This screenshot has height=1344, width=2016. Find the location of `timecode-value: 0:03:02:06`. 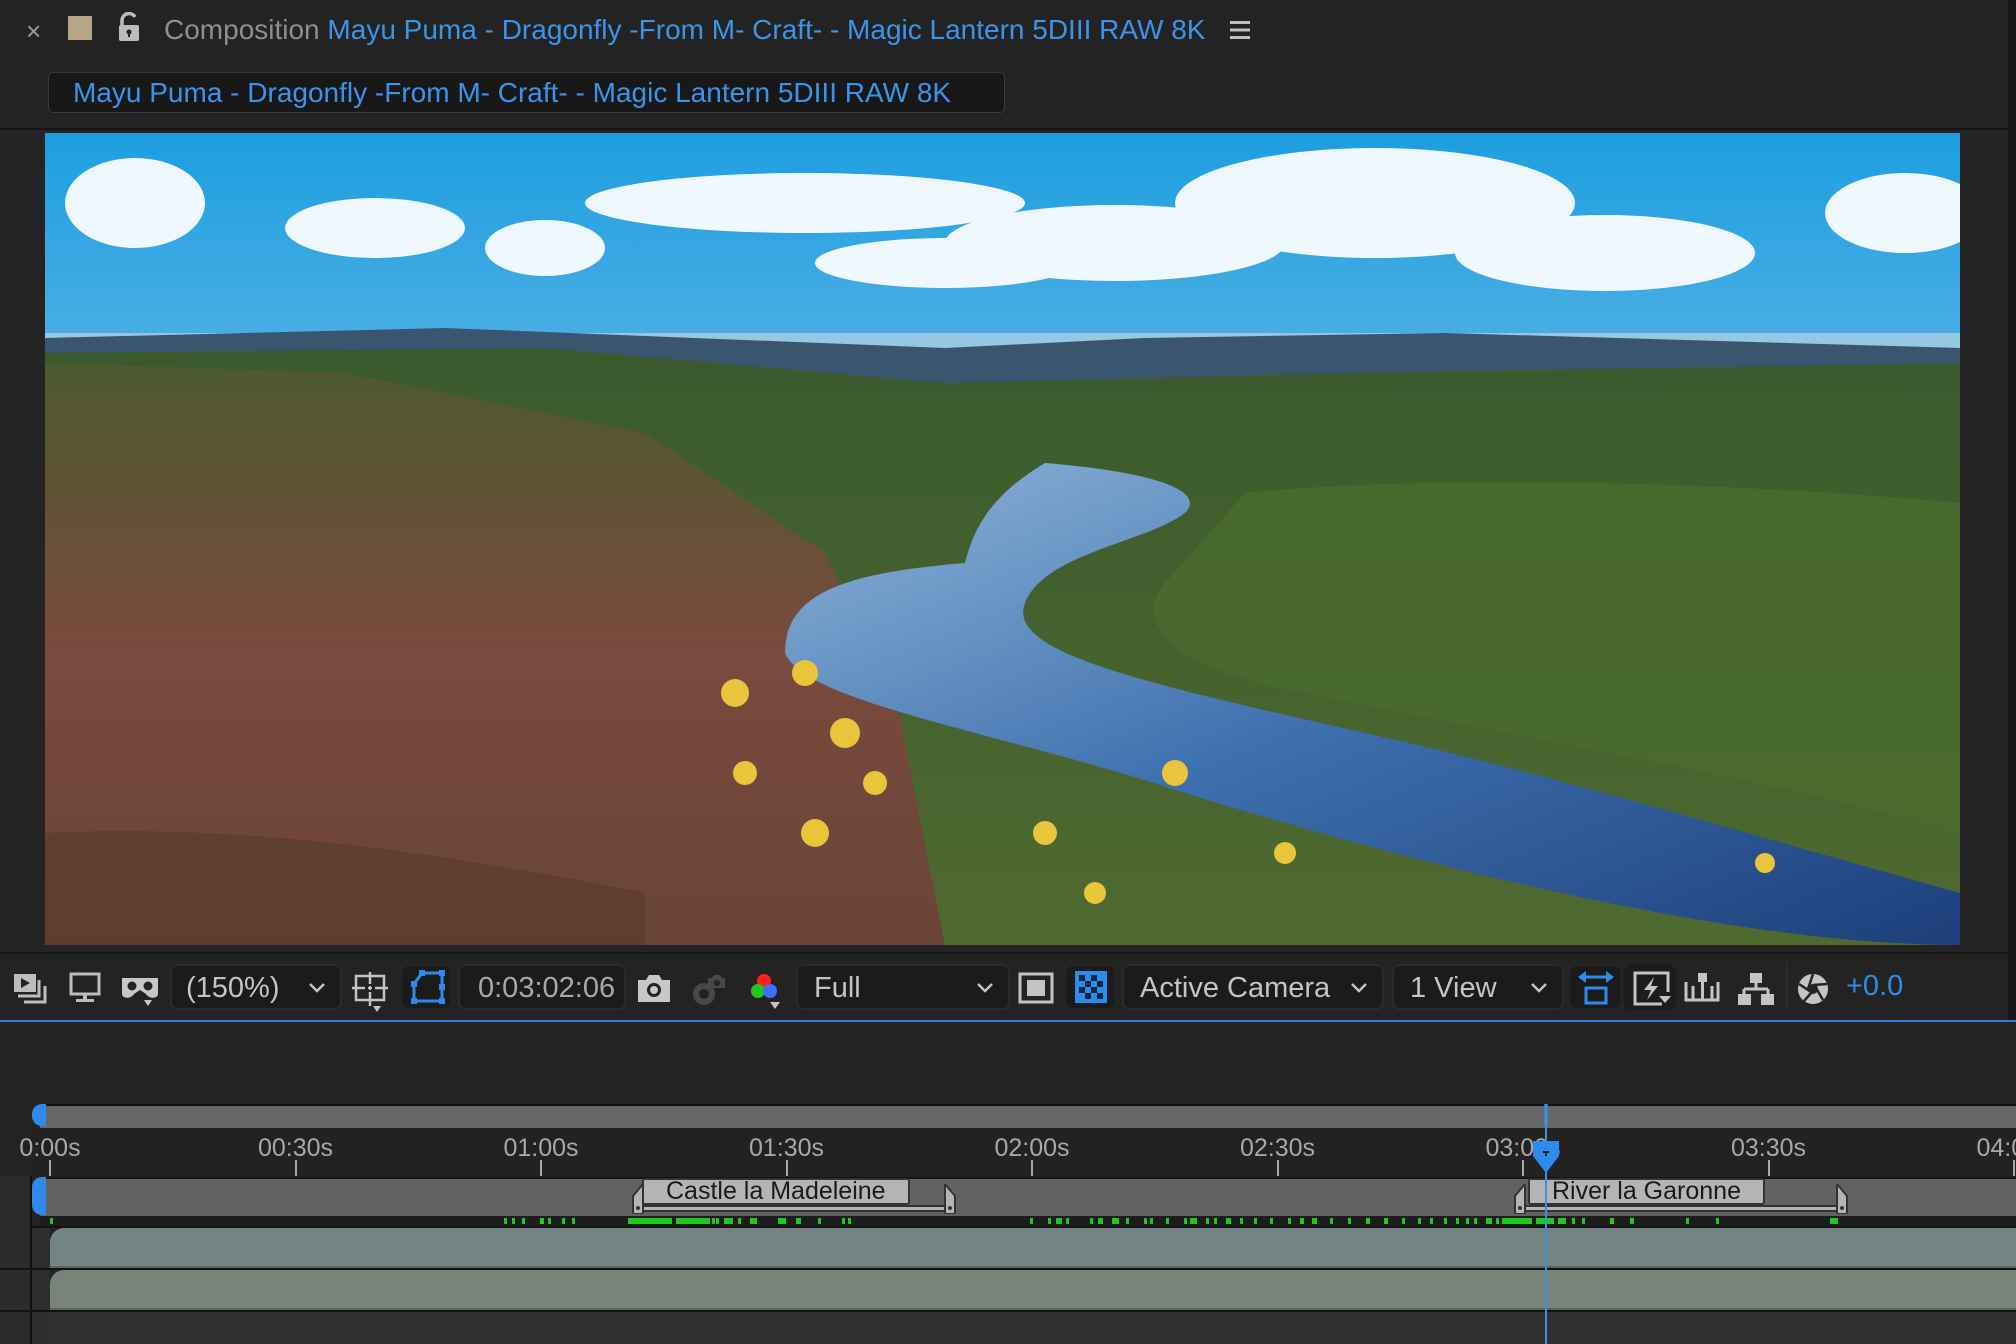

timecode-value: 0:03:02:06 is located at coordinates (547, 988).